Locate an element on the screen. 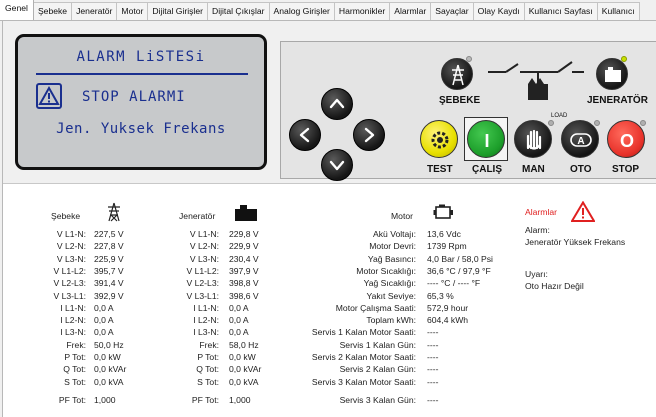 The image size is (656, 417). motor-row-label: Yağ Sıcaklığı: is located at coordinates (389, 283).